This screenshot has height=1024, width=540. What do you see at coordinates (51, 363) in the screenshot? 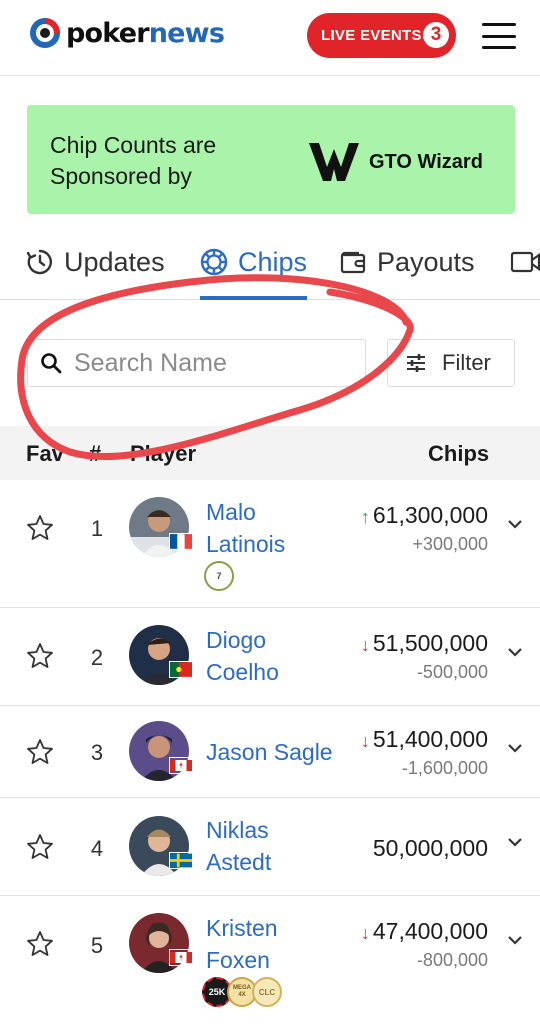
I see `search-icon` at bounding box center [51, 363].